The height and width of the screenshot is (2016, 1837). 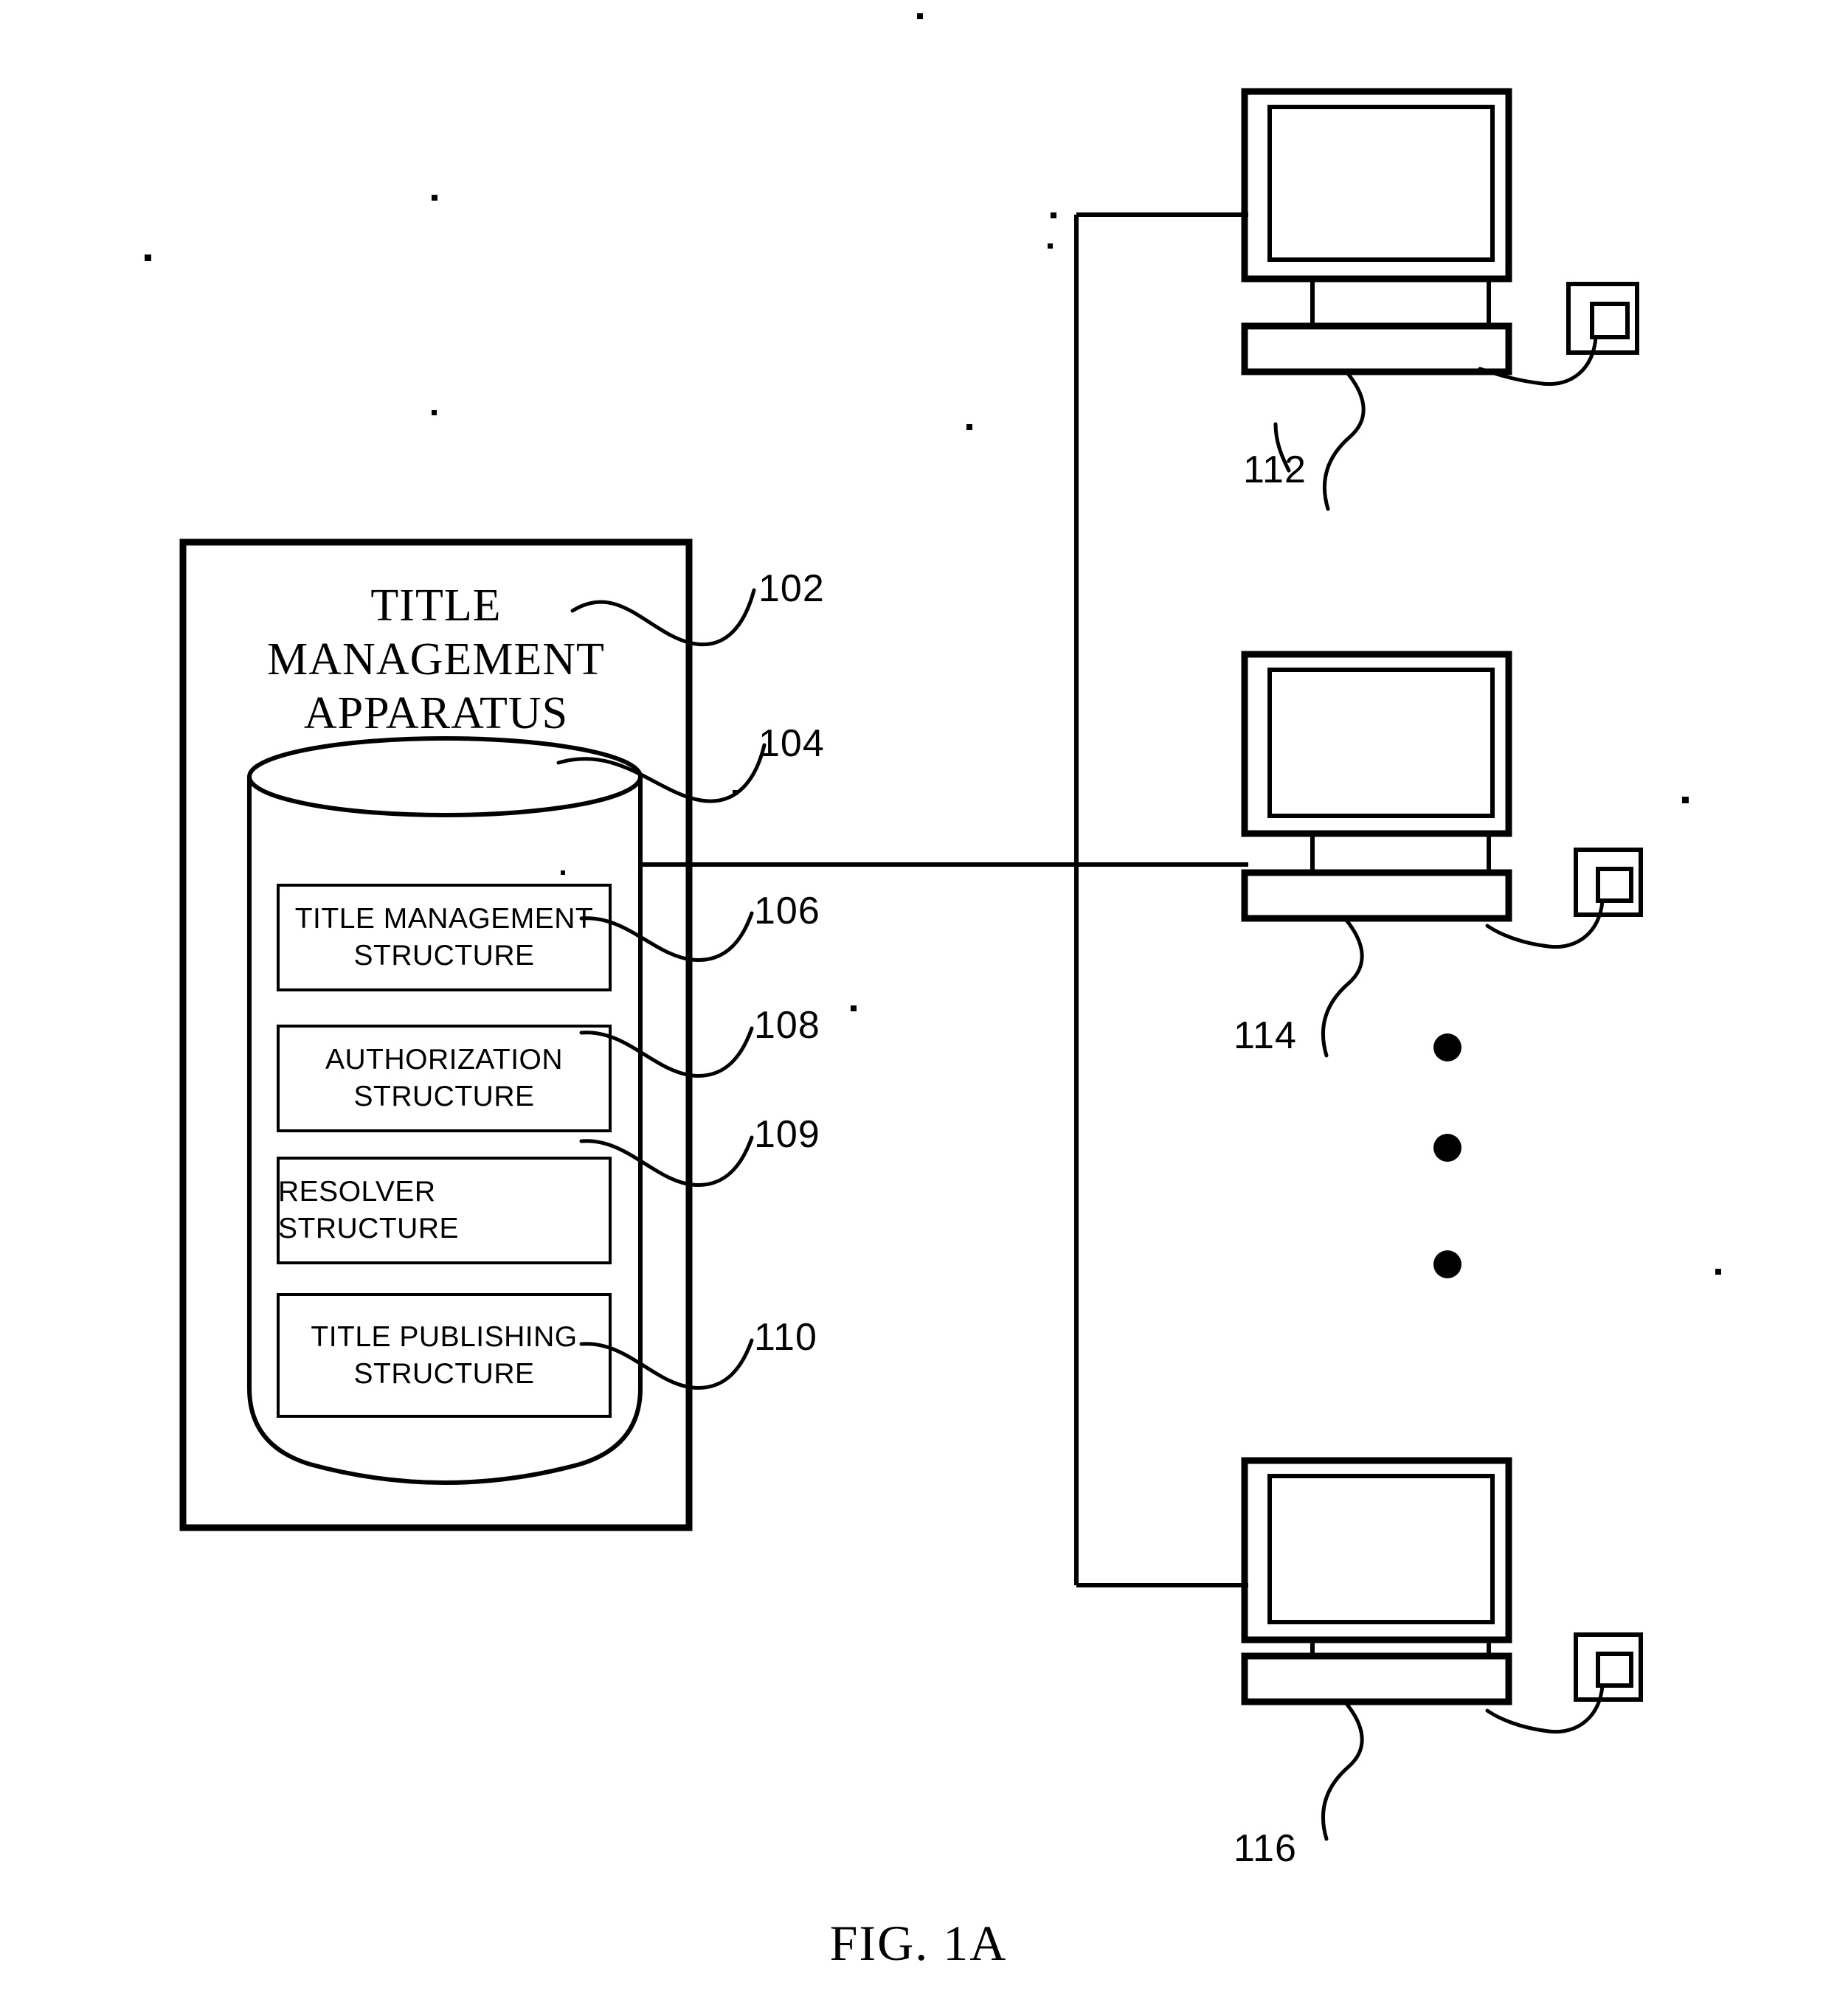 What do you see at coordinates (1265, 1848) in the screenshot?
I see `ref-numeral-116: 116` at bounding box center [1265, 1848].